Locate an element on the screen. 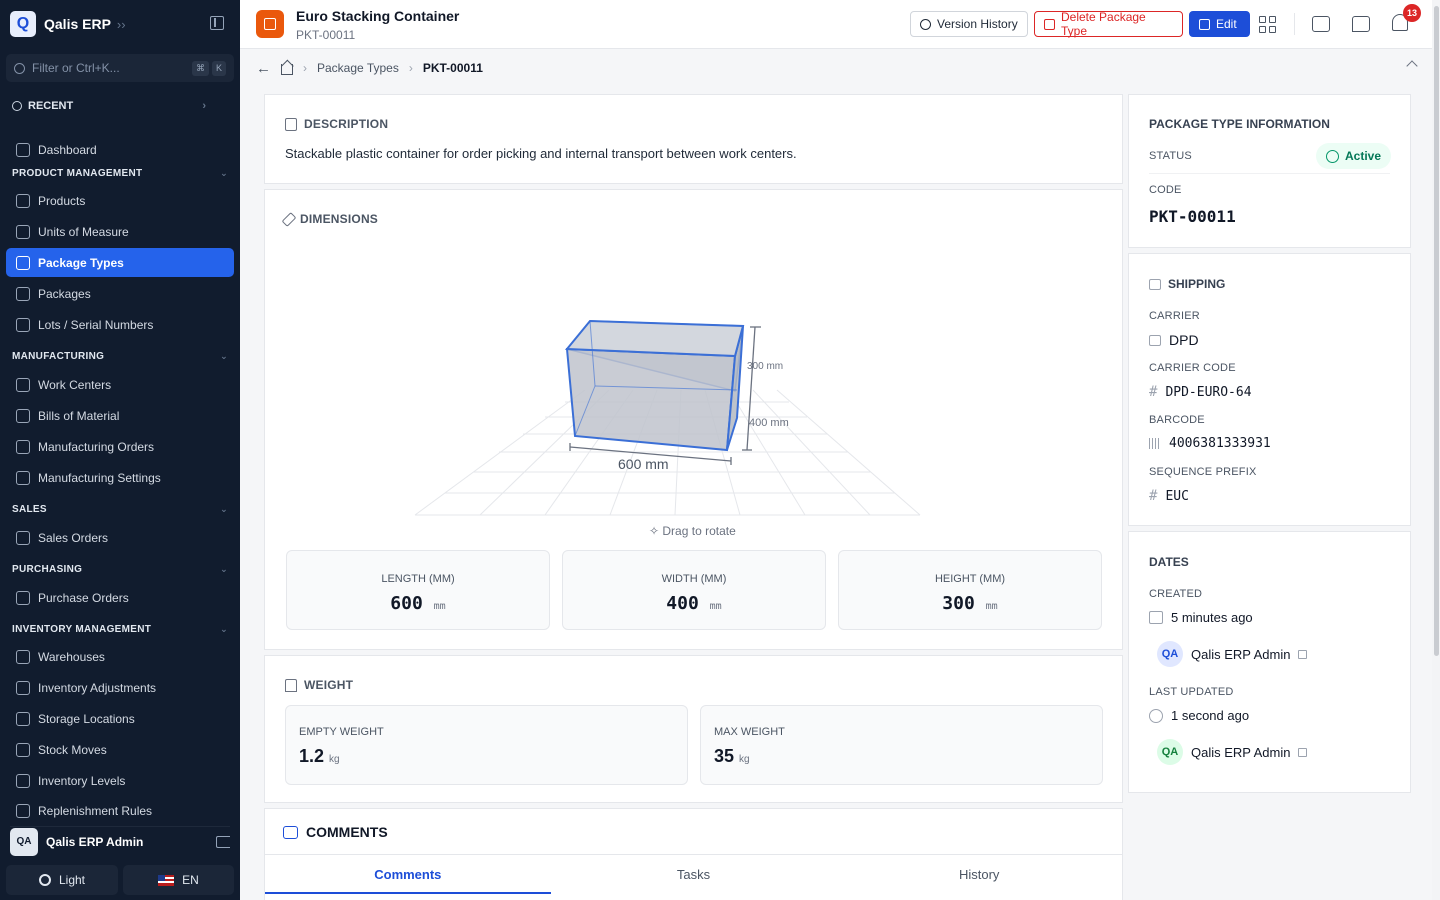  shipping-heading: SHIPPING is located at coordinates (1187, 284).